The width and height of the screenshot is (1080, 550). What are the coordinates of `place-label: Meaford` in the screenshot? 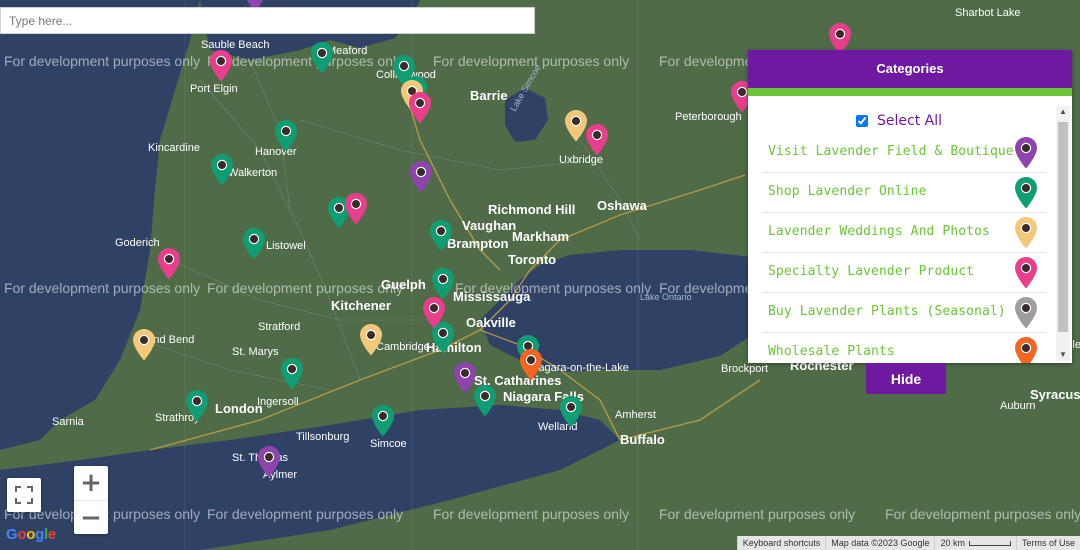 It's located at (347, 51).